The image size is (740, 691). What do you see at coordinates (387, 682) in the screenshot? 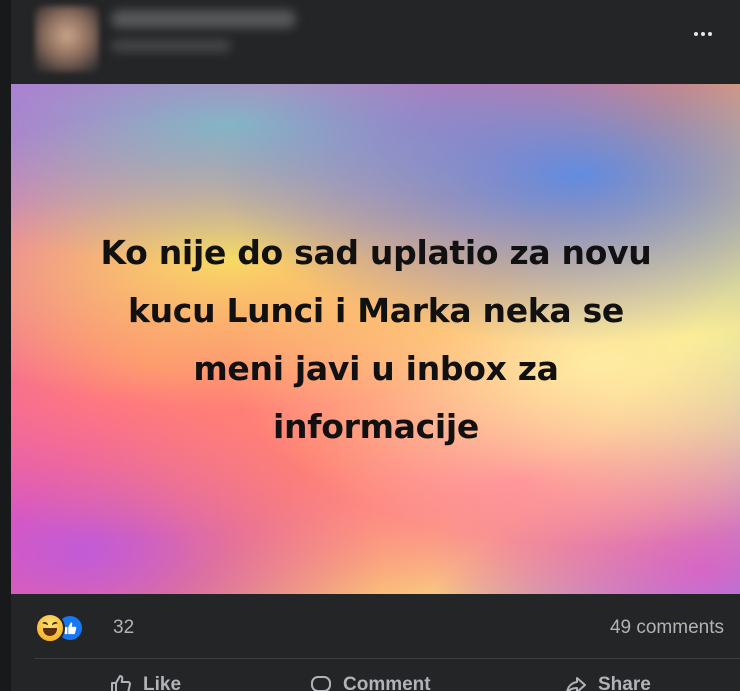
I see `comment-label: Comment` at bounding box center [387, 682].